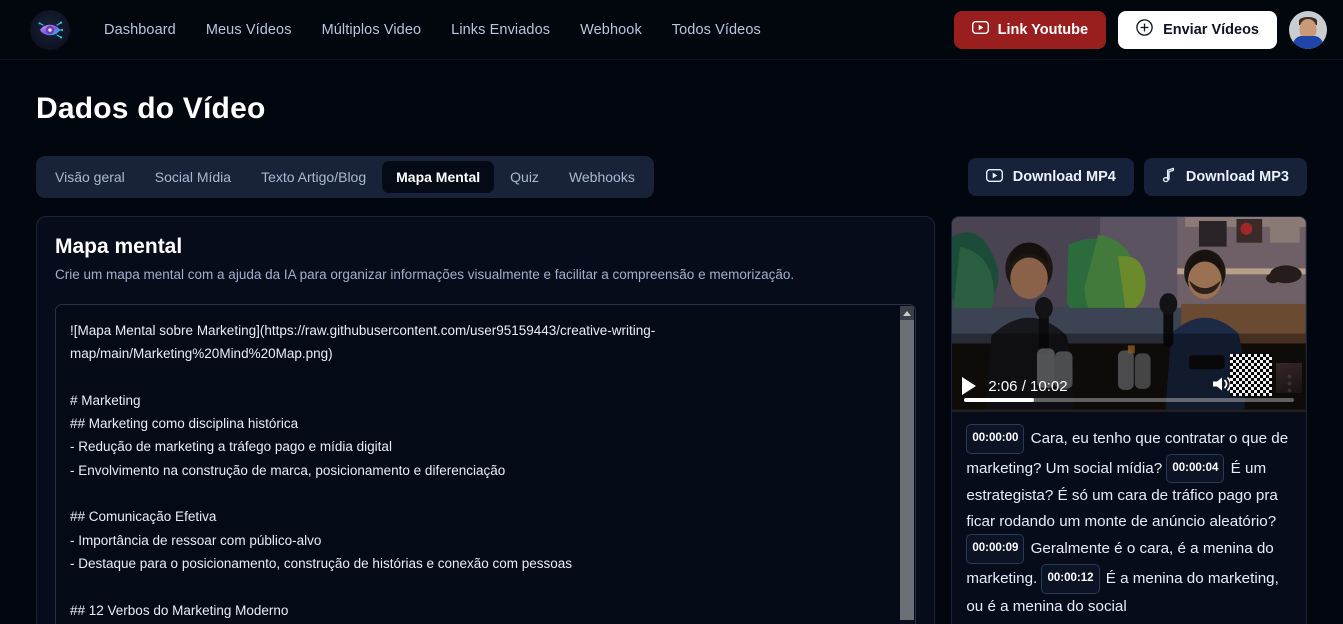  I want to click on download-mp3-label: Download MP3, so click(1237, 177).